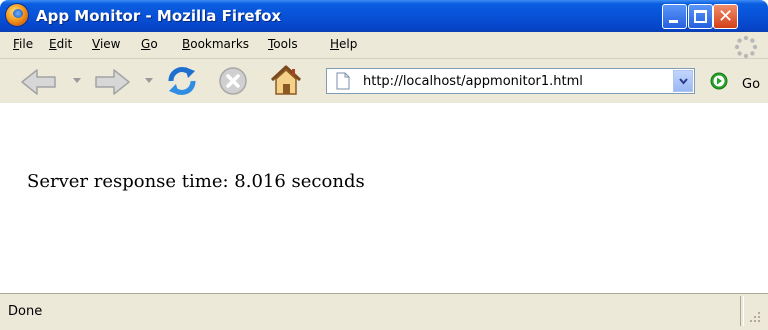 This screenshot has width=768, height=330. Describe the element at coordinates (754, 314) in the screenshot. I see `resize-grip-icon` at that location.